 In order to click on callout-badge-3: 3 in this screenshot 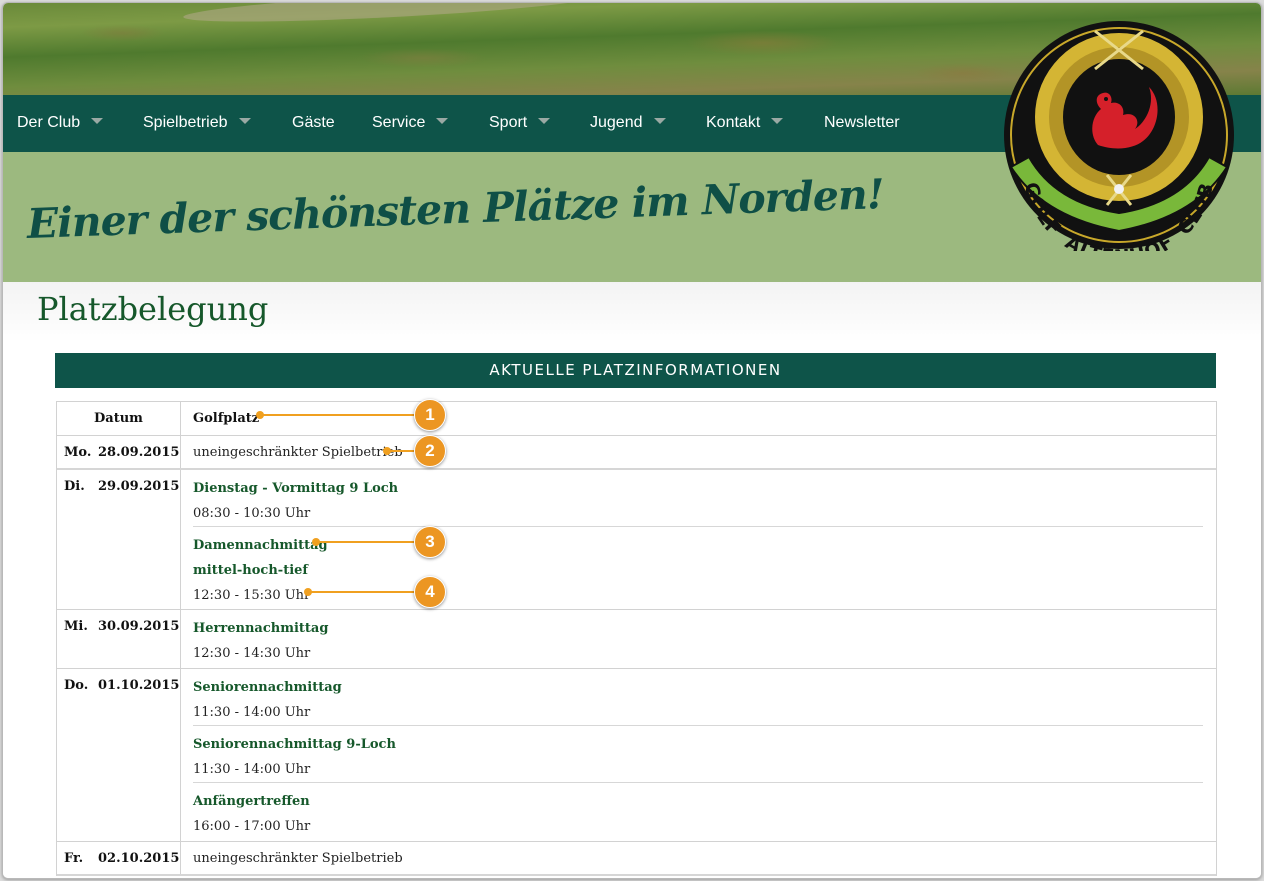, I will do `click(430, 542)`.